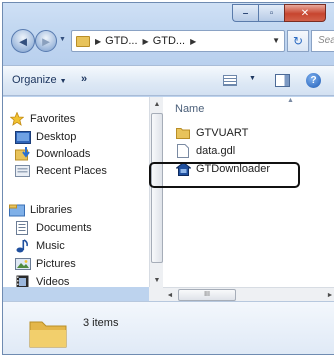 The width and height of the screenshot is (334, 355). Describe the element at coordinates (216, 151) in the screenshot. I see `file-name: data.gdl` at that location.